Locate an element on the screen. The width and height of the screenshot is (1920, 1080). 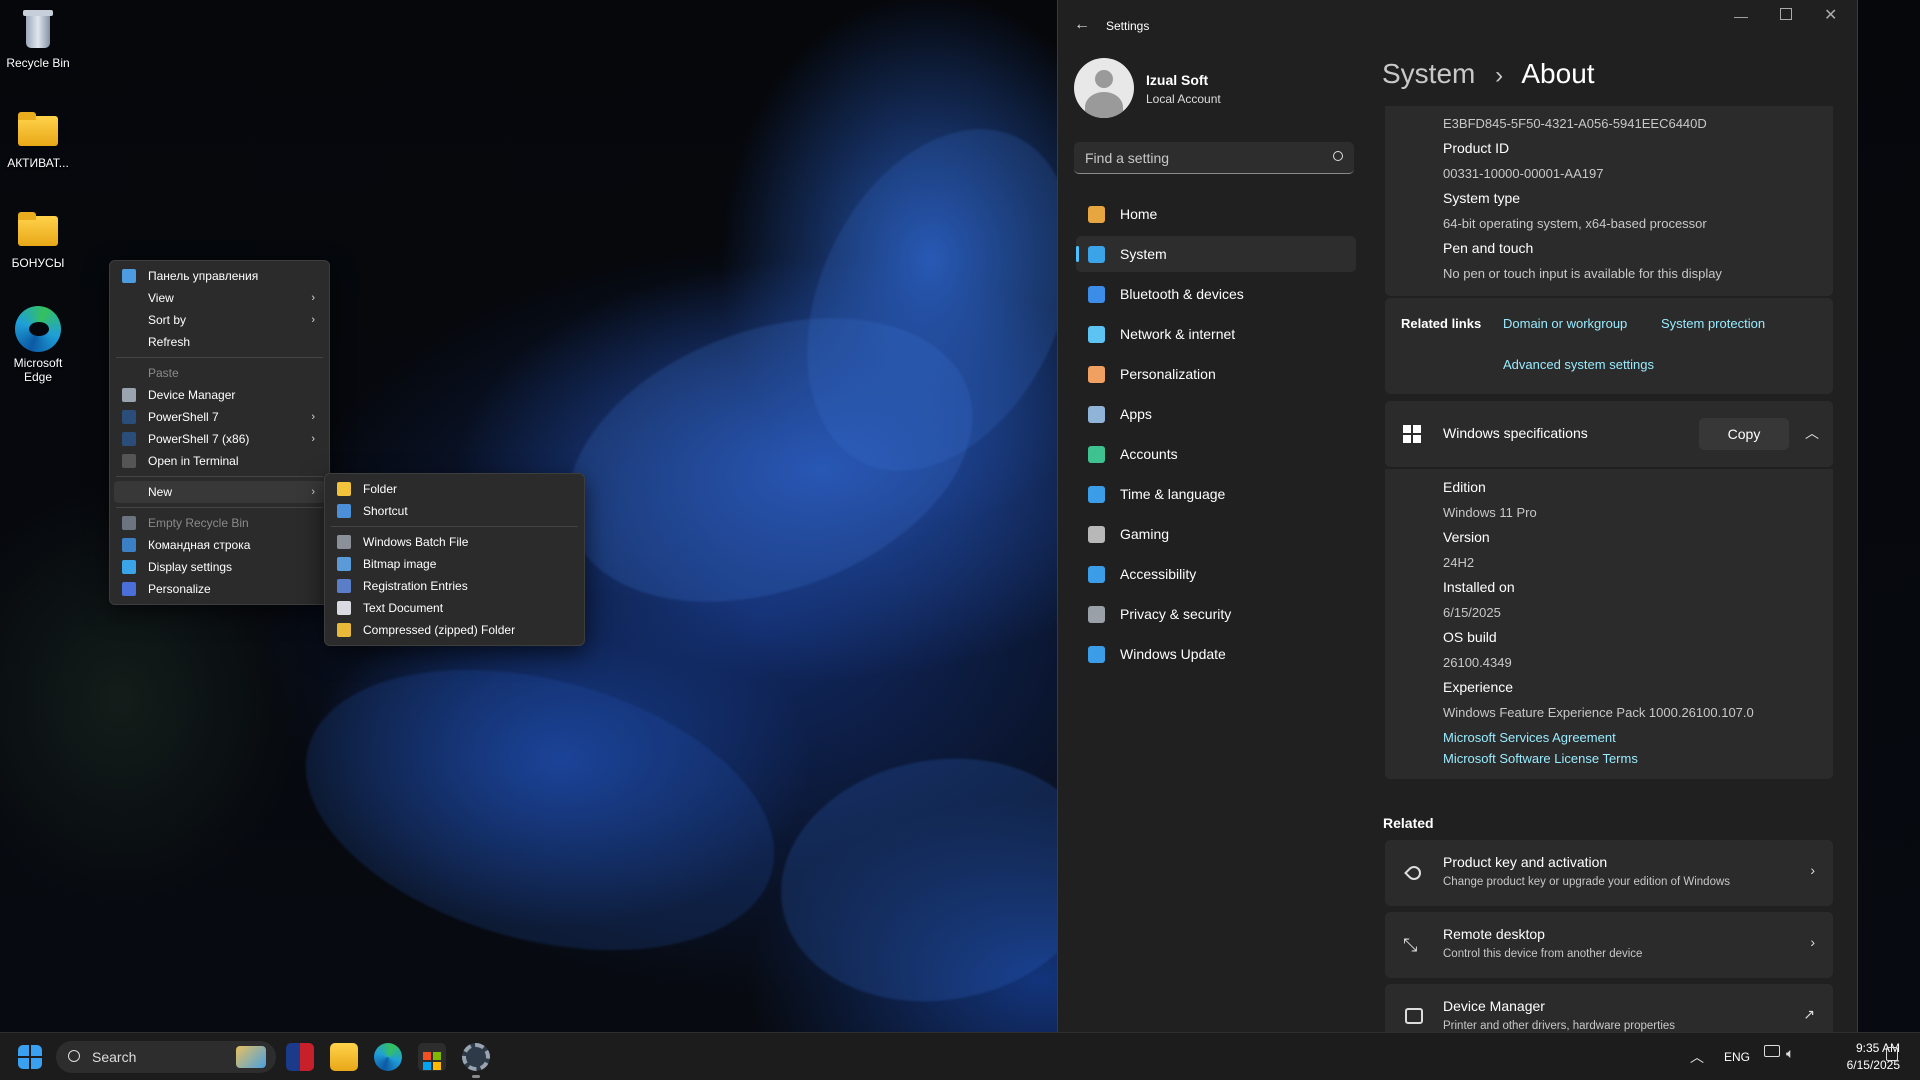
desktop-icon-folder: БОНУСЫ is located at coordinates (38, 238).